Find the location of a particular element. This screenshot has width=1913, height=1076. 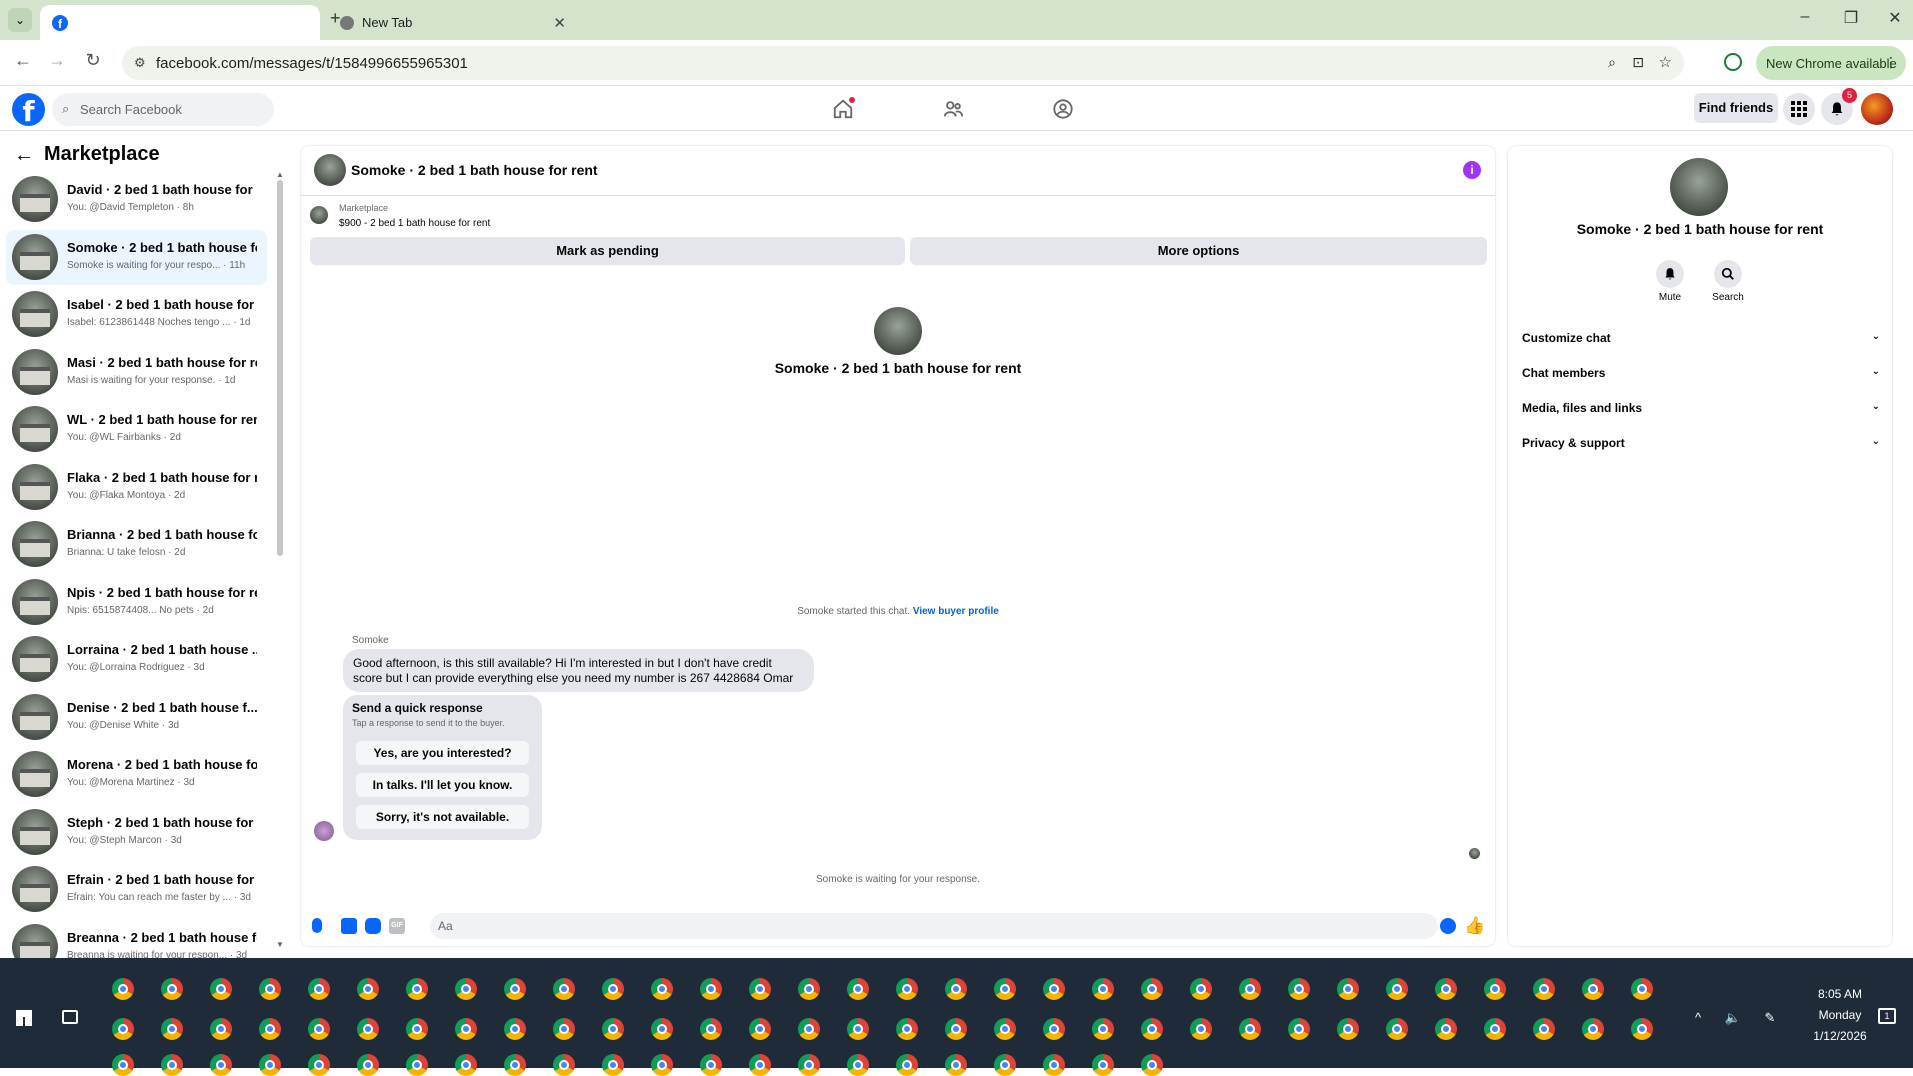

mute-bell-icon is located at coordinates (1670, 274).